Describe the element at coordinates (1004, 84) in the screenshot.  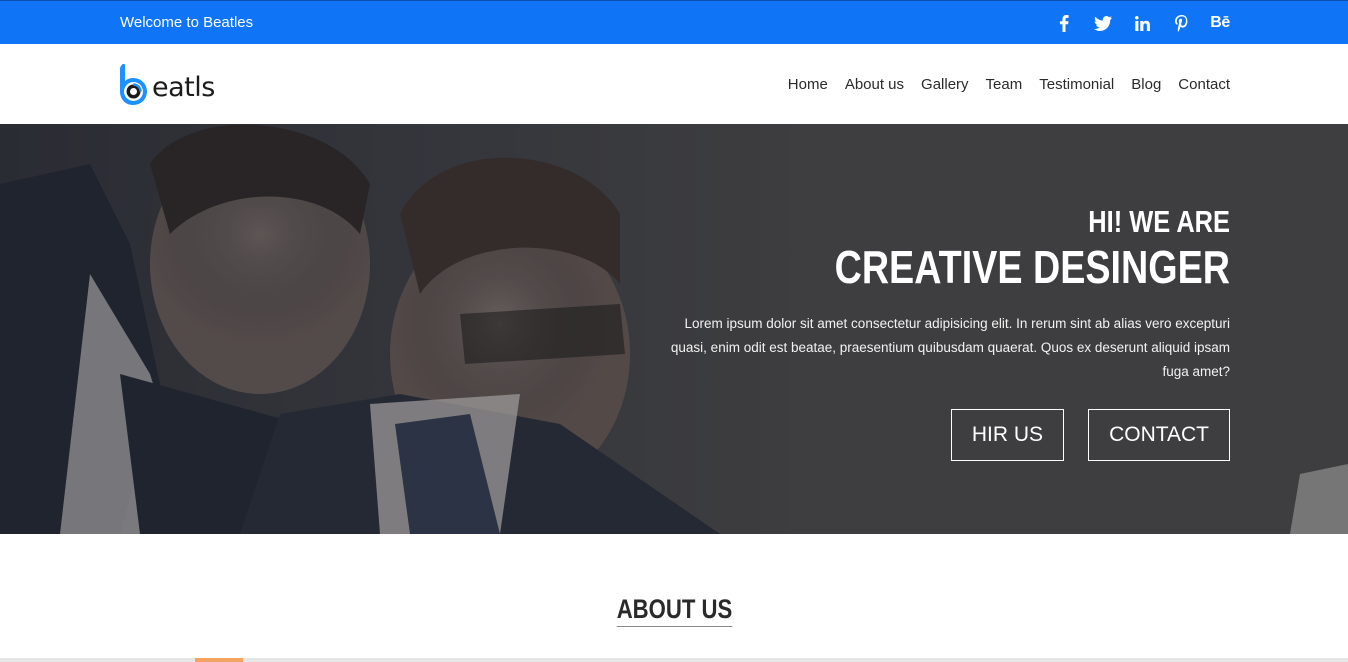
I see `menu-item-team: Team` at that location.